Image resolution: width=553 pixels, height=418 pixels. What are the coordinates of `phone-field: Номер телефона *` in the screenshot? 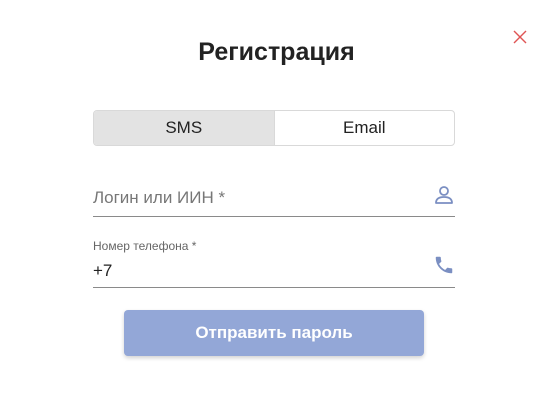 It's located at (274, 262).